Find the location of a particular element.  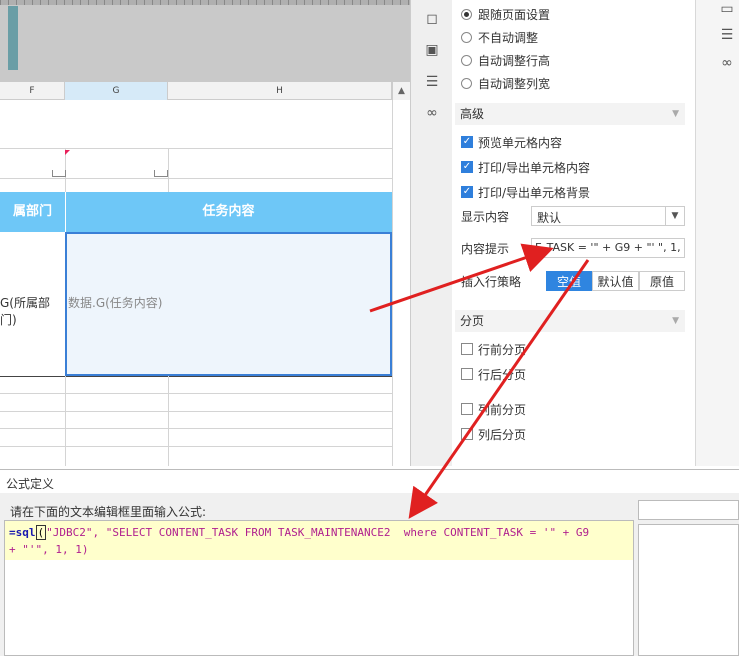

annotation-arrows is located at coordinates (479, 381).